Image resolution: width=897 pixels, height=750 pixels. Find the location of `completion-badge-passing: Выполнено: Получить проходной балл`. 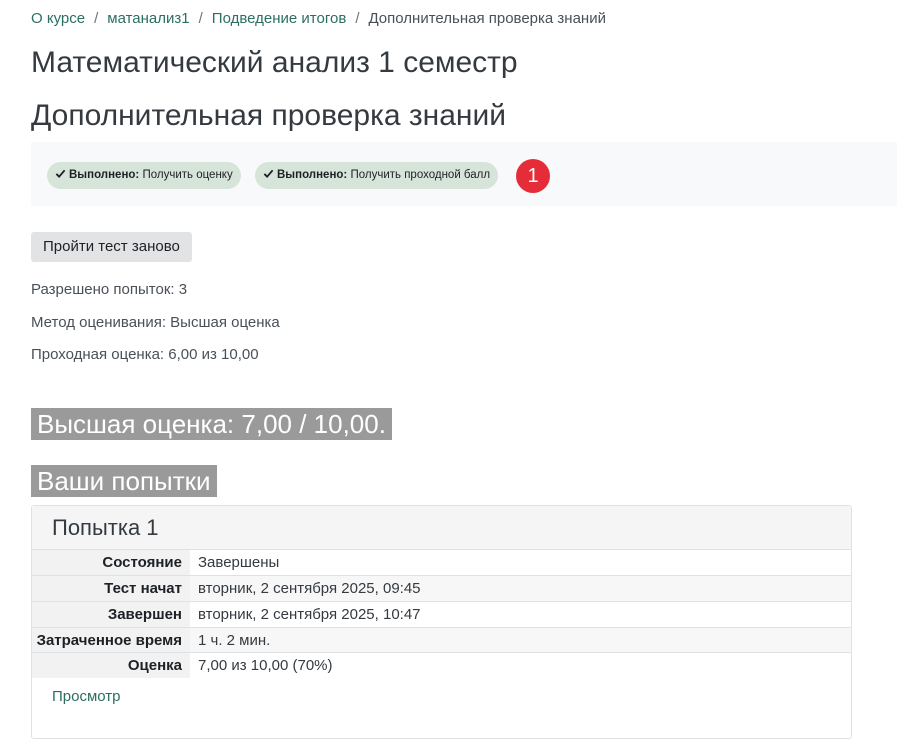

completion-badge-passing: Выполнено: Получить проходной балл is located at coordinates (377, 175).